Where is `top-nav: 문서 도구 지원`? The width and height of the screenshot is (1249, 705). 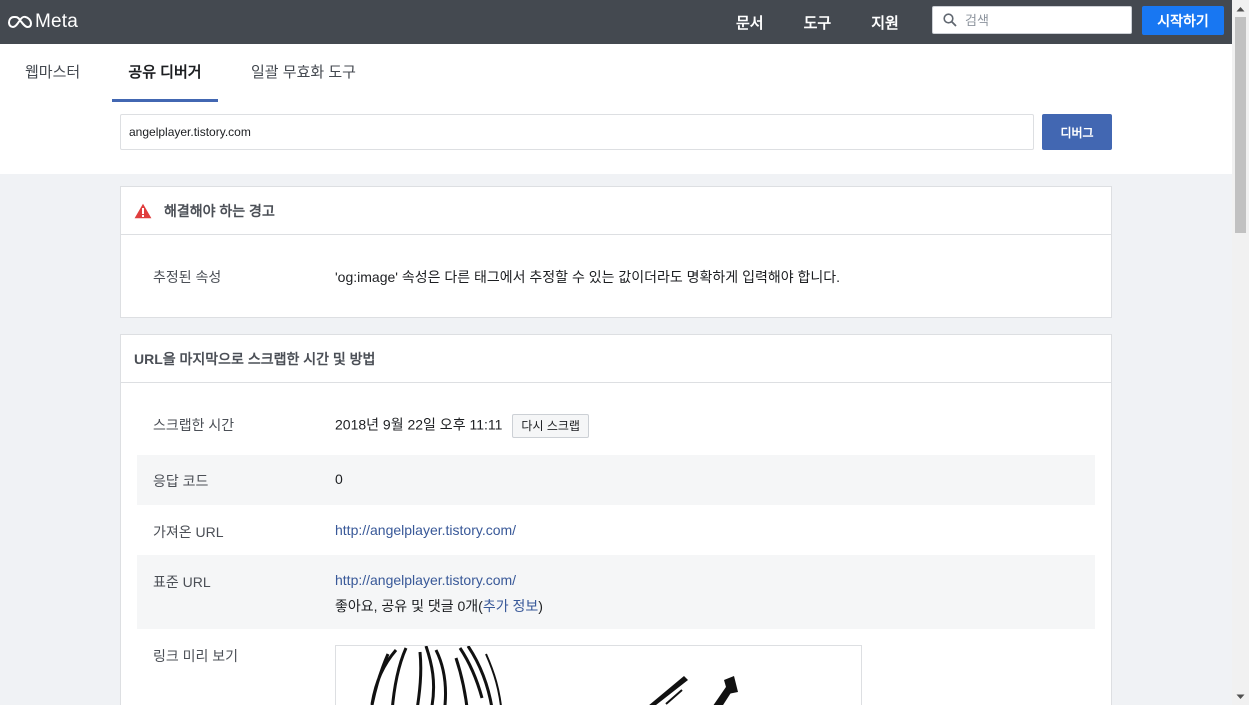 top-nav: 문서 도구 지원 is located at coordinates (817, 22).